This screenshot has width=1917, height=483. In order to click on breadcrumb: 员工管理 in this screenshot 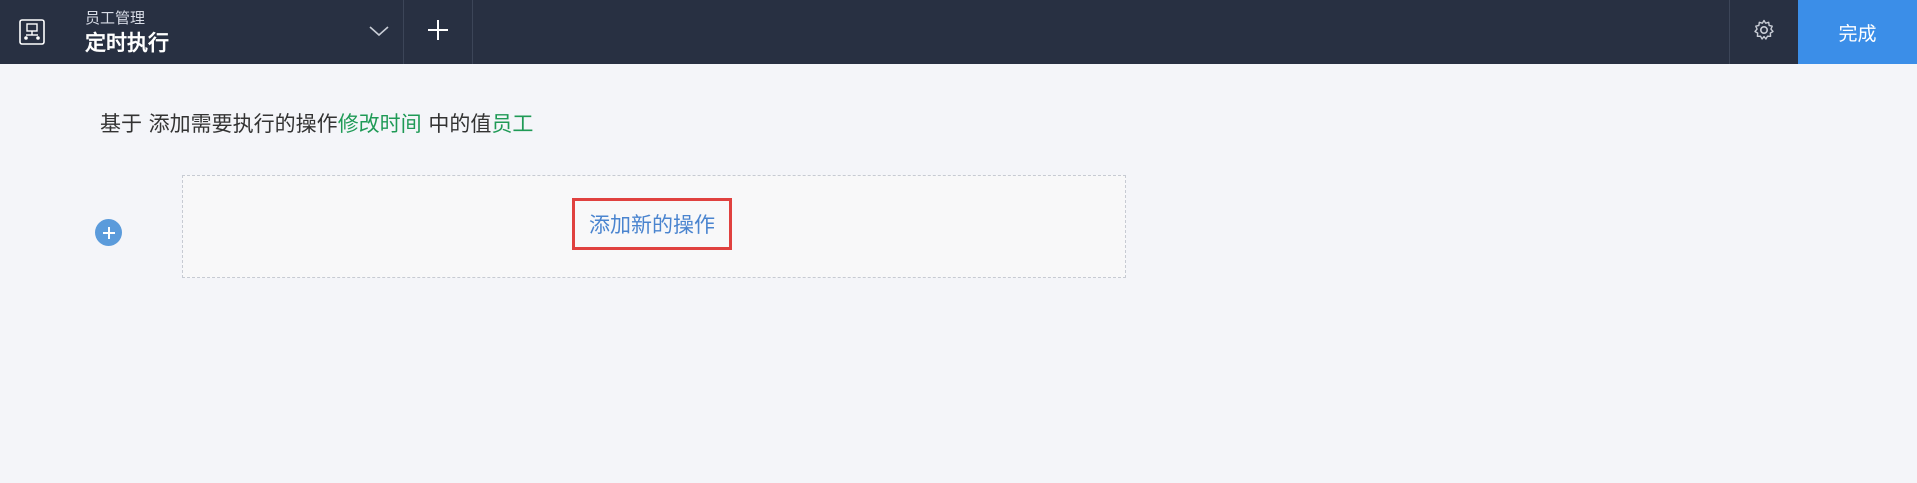, I will do `click(235, 18)`.